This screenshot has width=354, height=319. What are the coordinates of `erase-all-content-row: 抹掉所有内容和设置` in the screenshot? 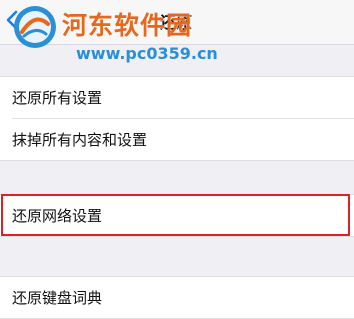 It's located at (177, 139).